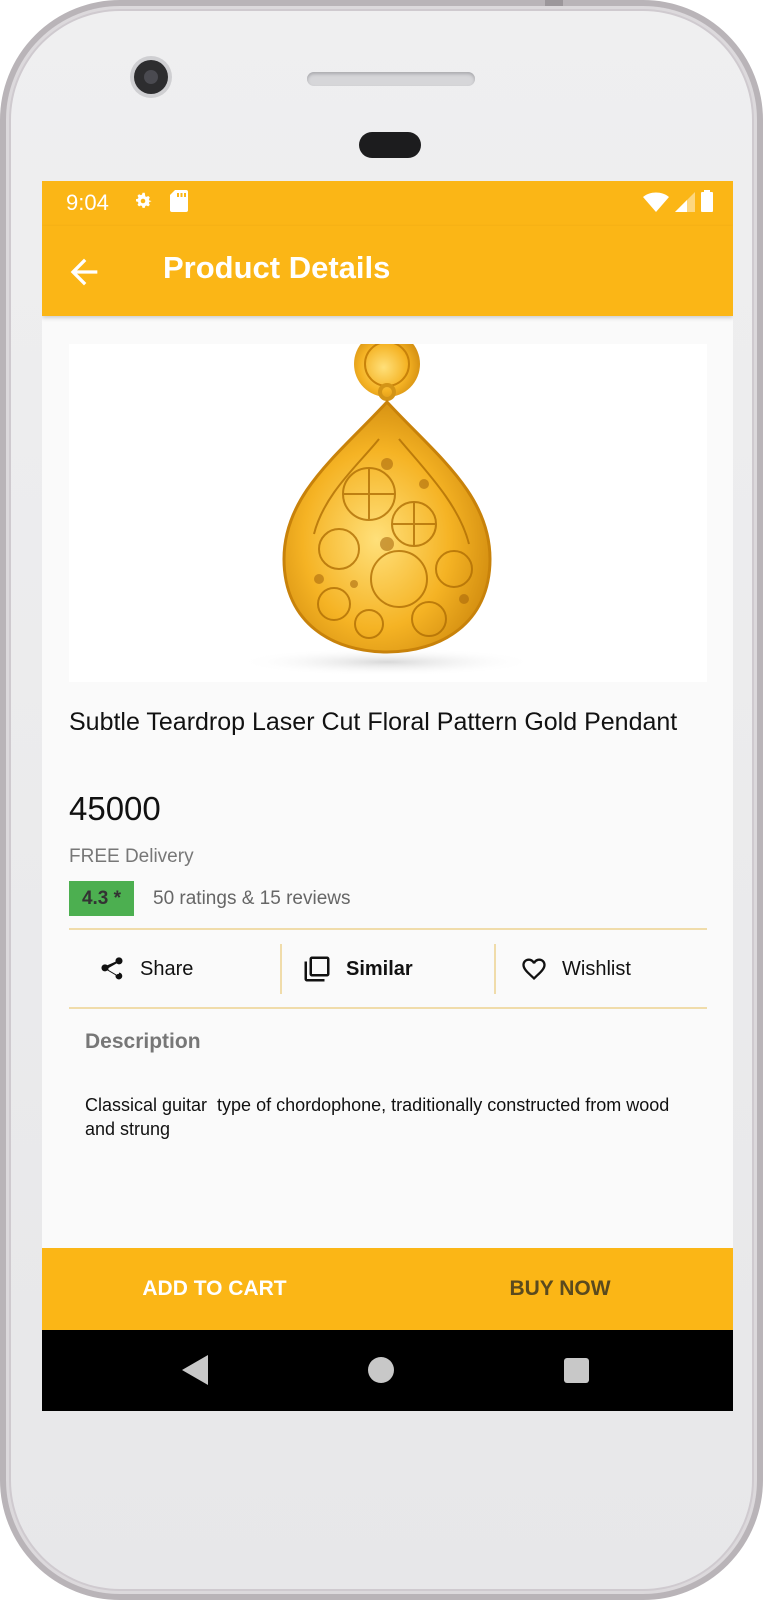 The height and width of the screenshot is (1600, 763). What do you see at coordinates (115, 808) in the screenshot?
I see `product-price: 45000` at bounding box center [115, 808].